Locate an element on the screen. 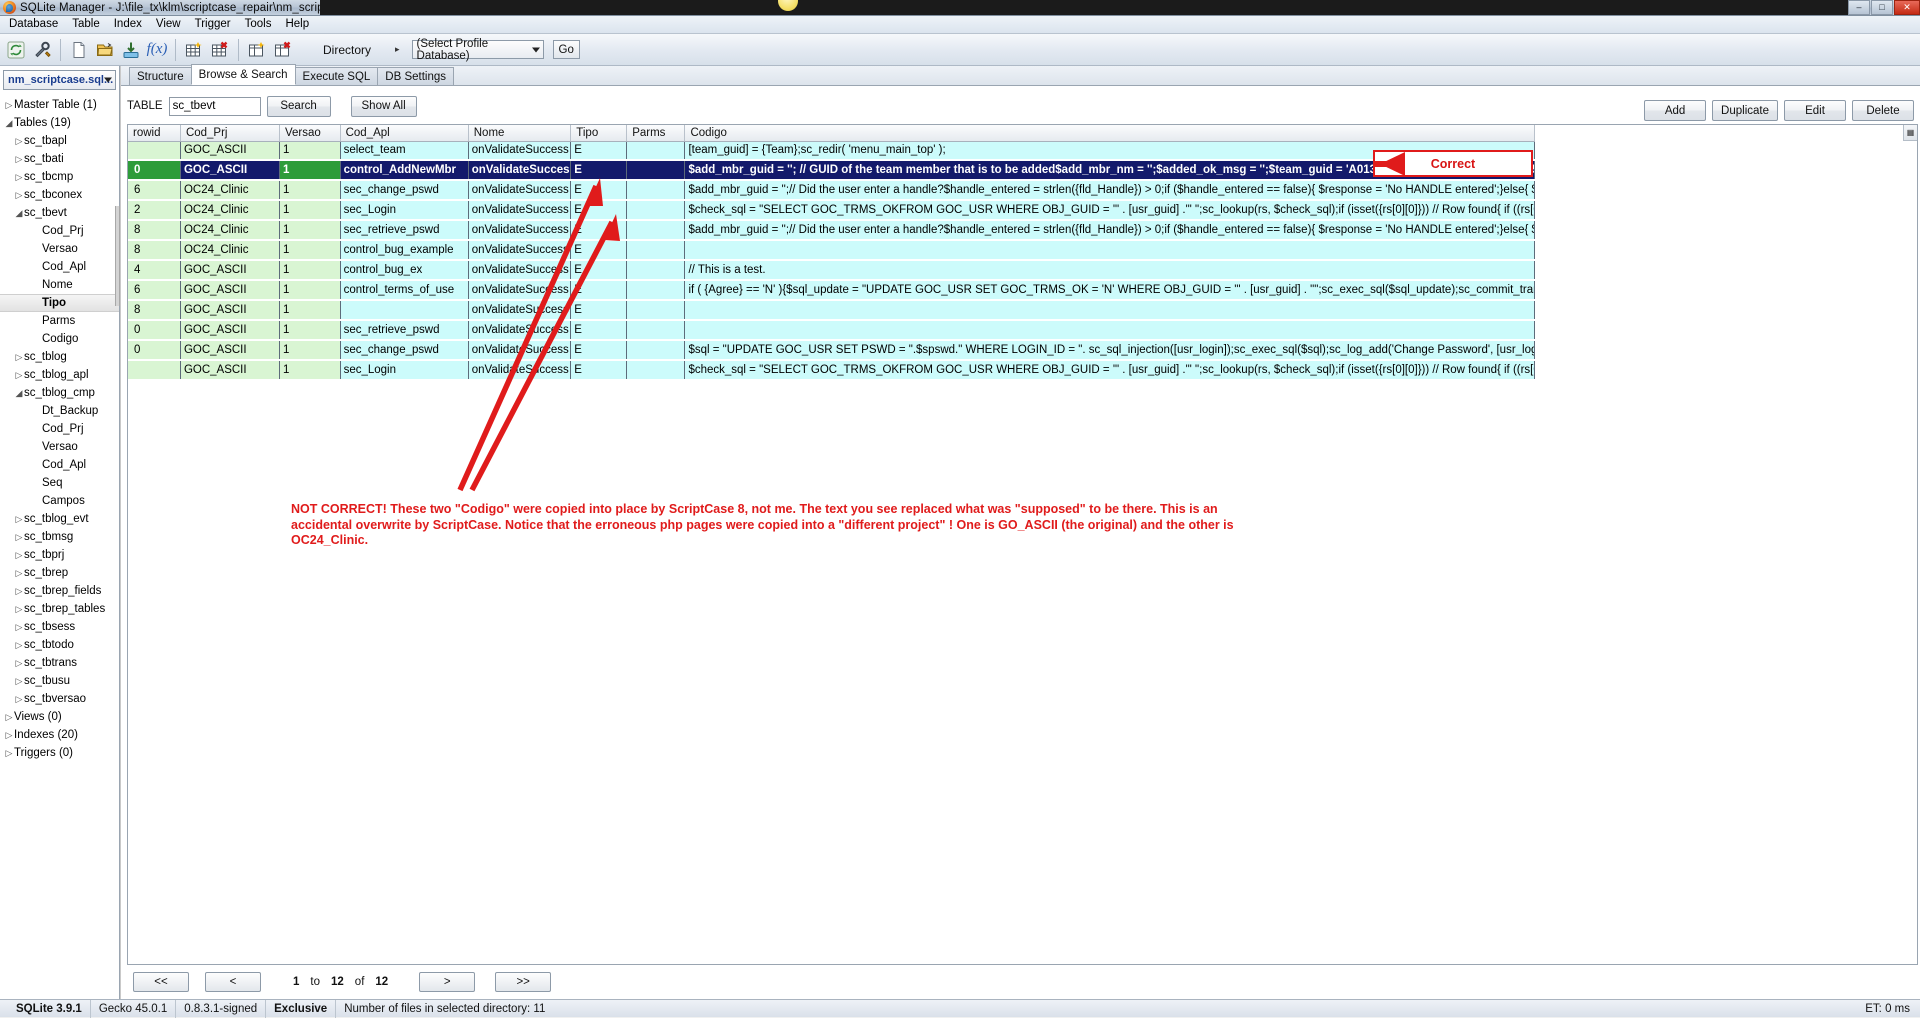  menu-item-trigger: Trigger is located at coordinates (213, 24).